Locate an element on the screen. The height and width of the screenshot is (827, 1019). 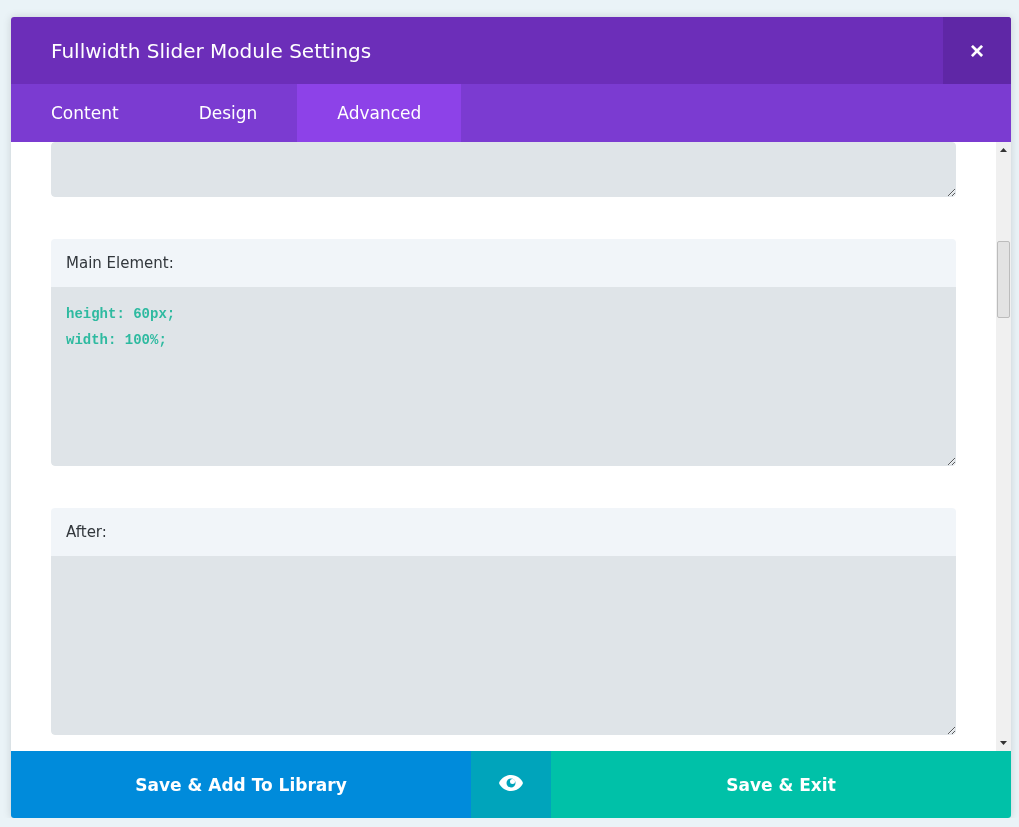
field-label: Main Element: is located at coordinates (503, 263).